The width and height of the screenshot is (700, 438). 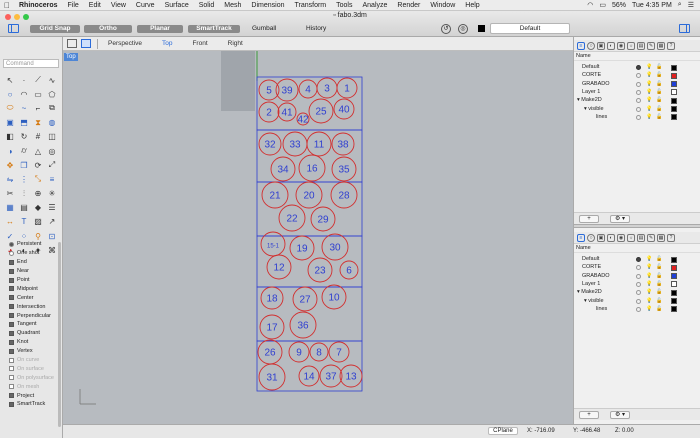 What do you see at coordinates (446, 29) in the screenshot?
I see `undo-view-icon: ↺` at bounding box center [446, 29].